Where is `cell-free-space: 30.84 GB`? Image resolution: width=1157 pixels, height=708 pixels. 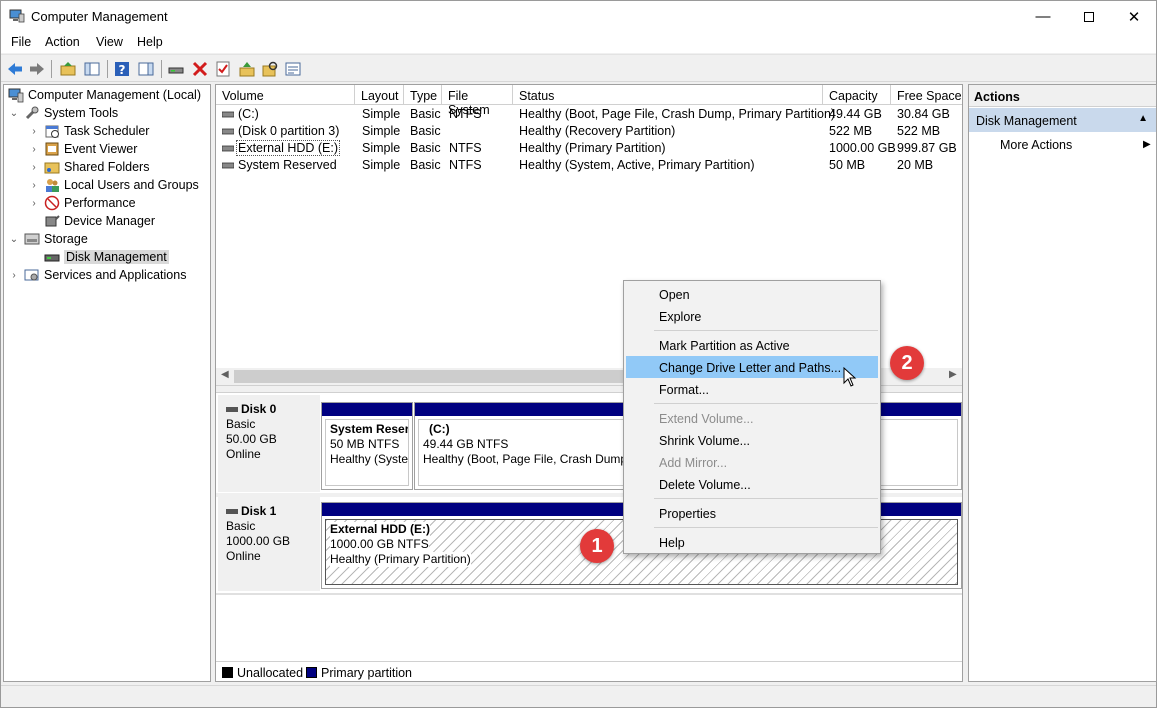 cell-free-space: 30.84 GB is located at coordinates (923, 114).